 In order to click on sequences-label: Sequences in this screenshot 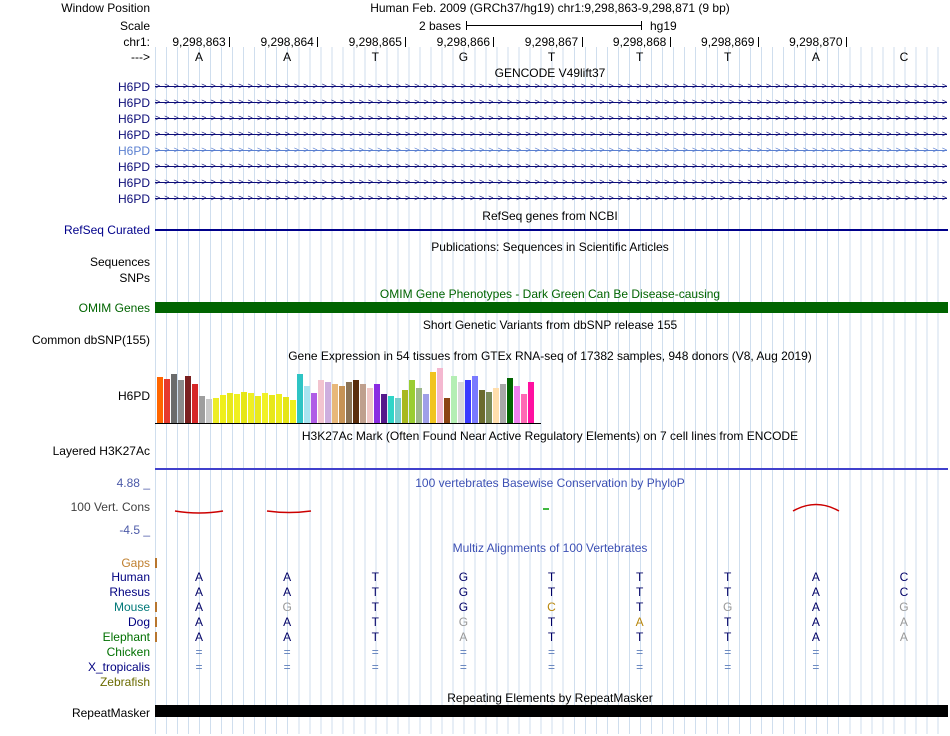, I will do `click(75, 262)`.